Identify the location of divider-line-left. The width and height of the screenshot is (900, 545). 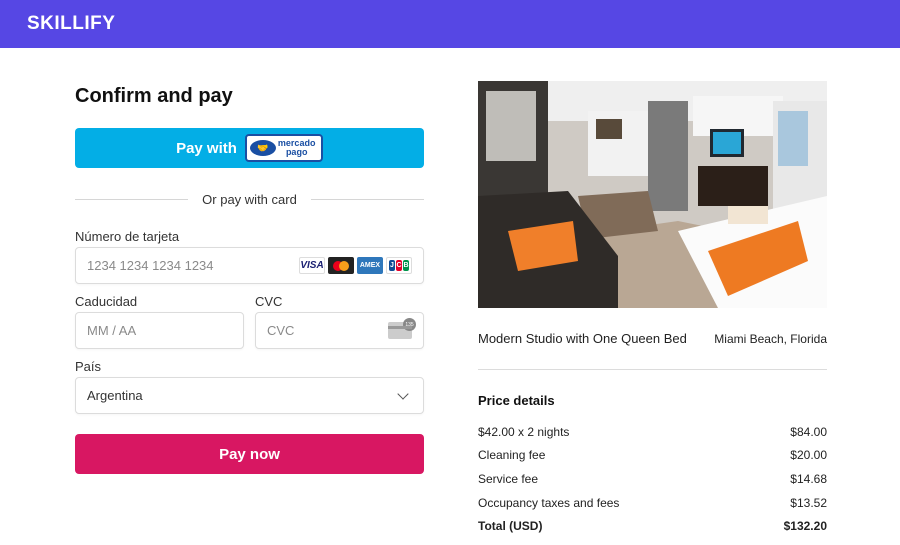
(132, 199).